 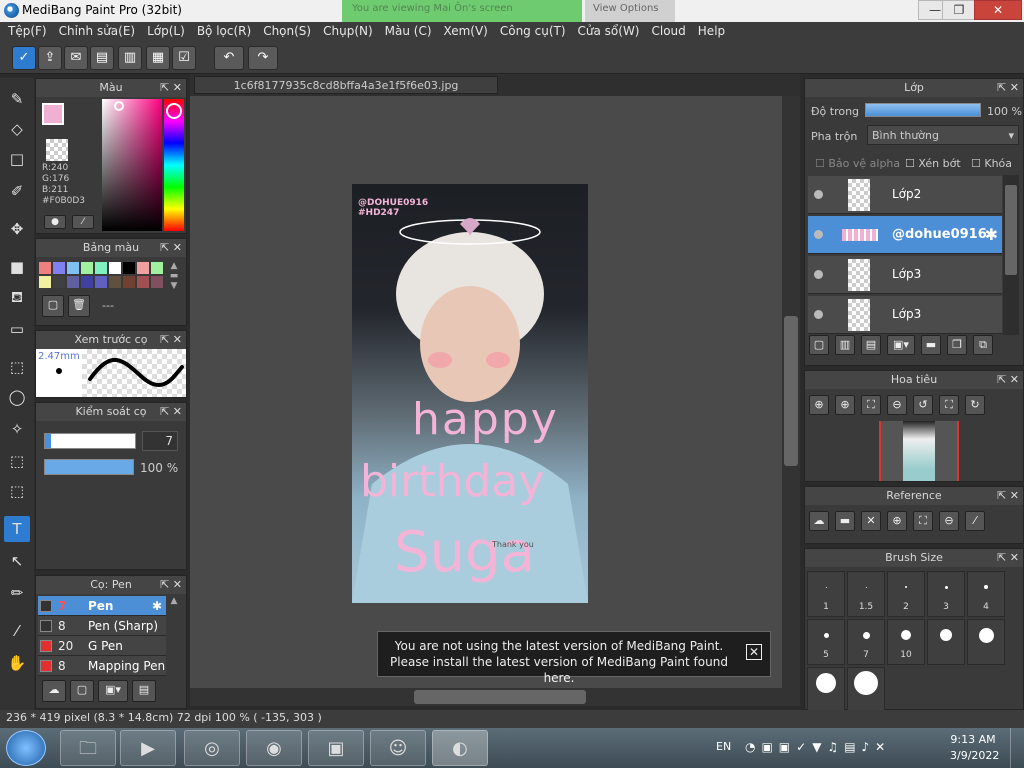 I want to click on lock-checkbox: ☐ Khóa, so click(x=991, y=163).